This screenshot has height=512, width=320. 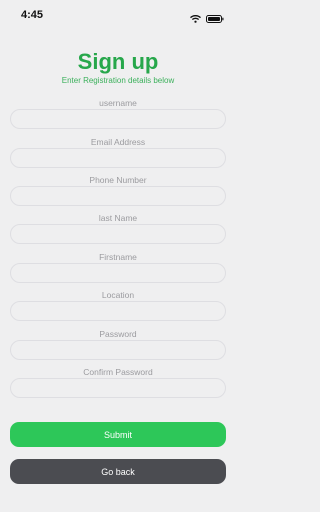 What do you see at coordinates (118, 295) in the screenshot?
I see `location-label: Location` at bounding box center [118, 295].